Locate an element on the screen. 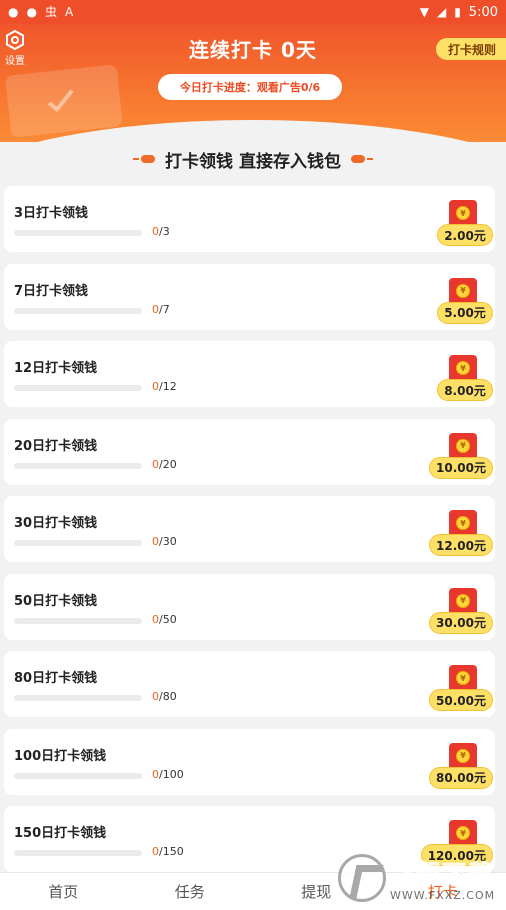 The image size is (506, 910). reward-card: 3日打卡领钱 0/3 ¥2.00元 is located at coordinates (249, 219).